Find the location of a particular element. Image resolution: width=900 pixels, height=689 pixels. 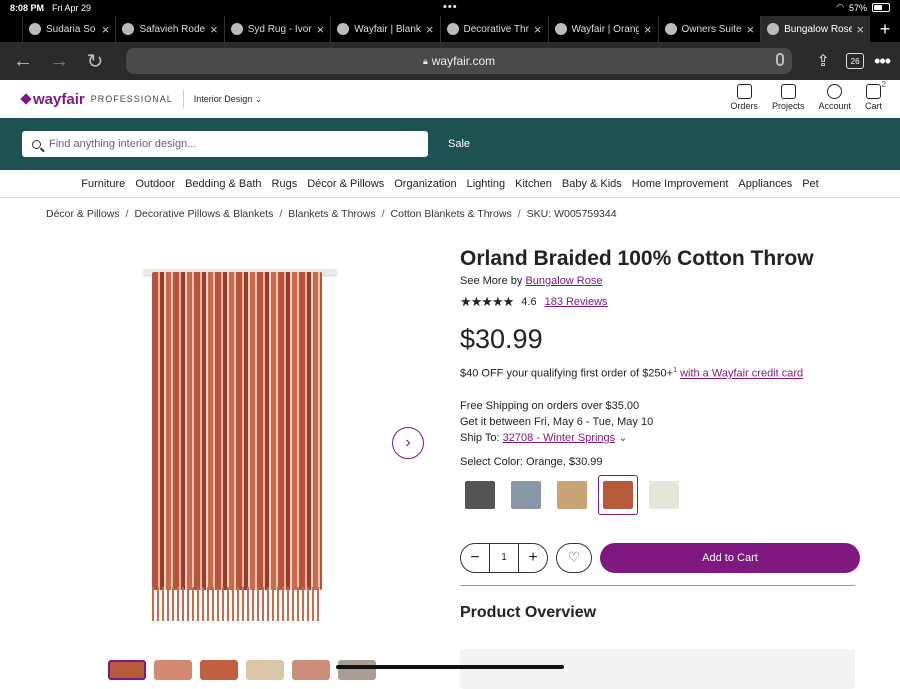

search-box is located at coordinates (225, 144).